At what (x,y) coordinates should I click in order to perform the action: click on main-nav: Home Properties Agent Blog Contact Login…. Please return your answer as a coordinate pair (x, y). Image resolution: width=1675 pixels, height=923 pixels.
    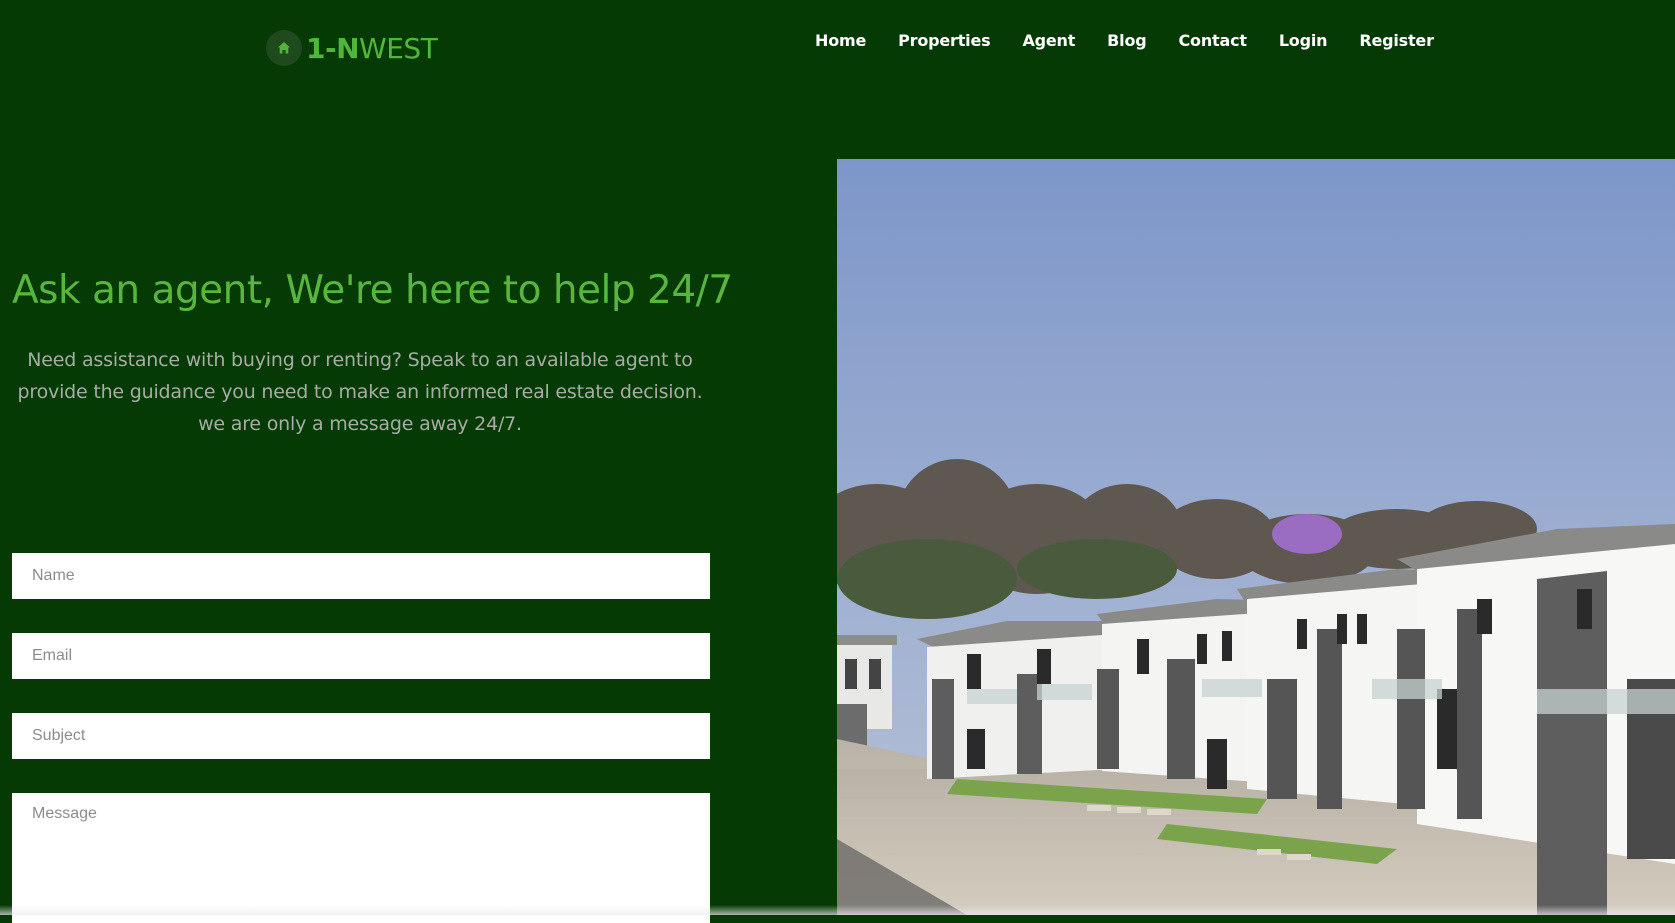
    Looking at the image, I should click on (1116, 41).